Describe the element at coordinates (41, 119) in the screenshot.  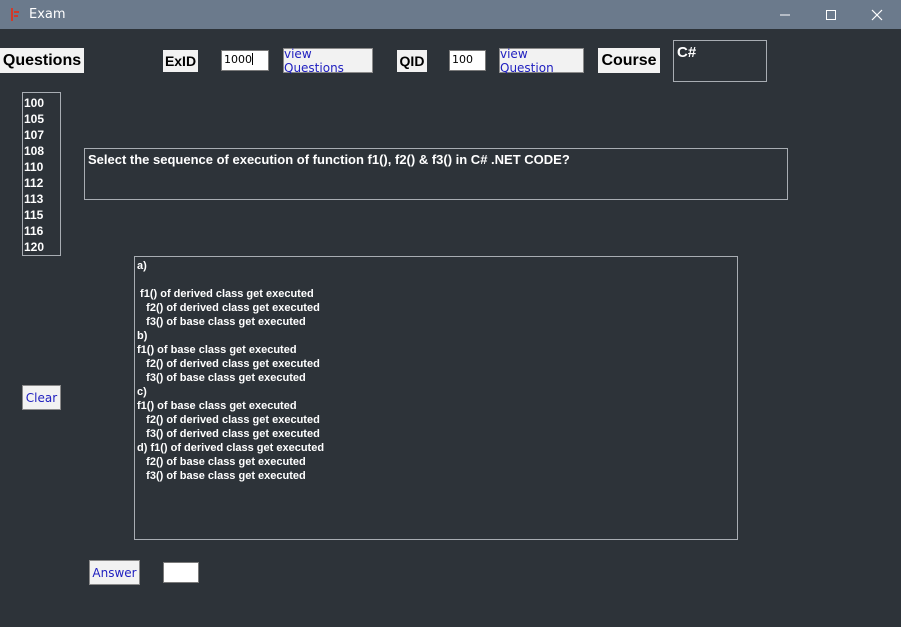
I see `list-item: 105` at that location.